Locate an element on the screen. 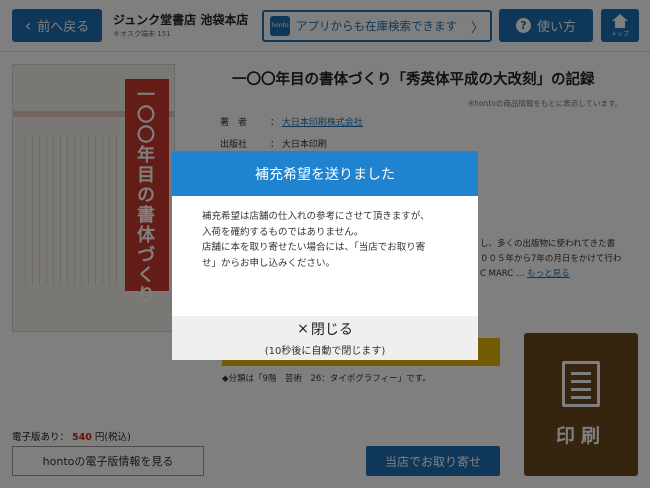 Image resolution: width=650 pixels, height=488 pixels. close-text: 閉じる is located at coordinates (331, 330).